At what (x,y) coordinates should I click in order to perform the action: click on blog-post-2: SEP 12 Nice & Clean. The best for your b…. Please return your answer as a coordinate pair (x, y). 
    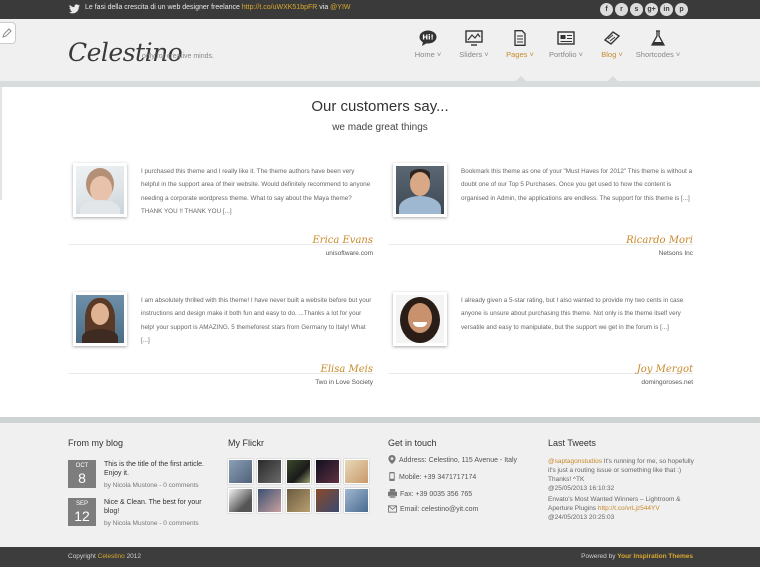
    Looking at the image, I should click on (143, 514).